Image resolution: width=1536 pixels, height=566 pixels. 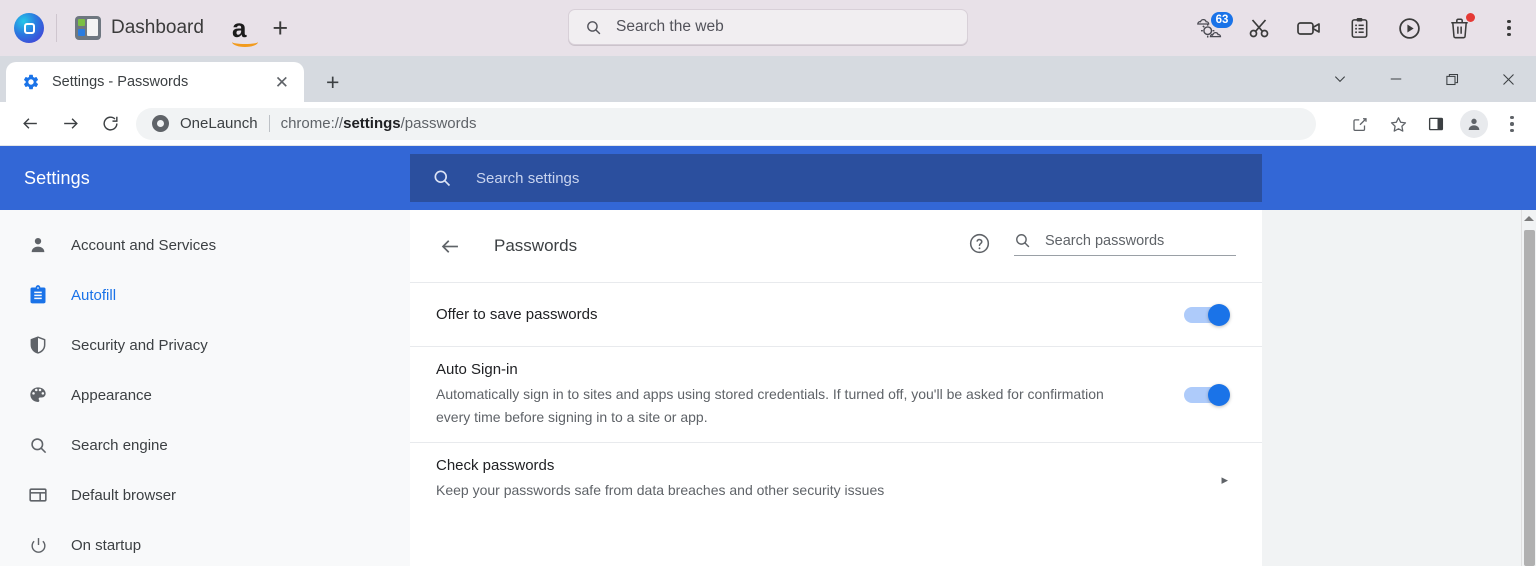 I want to click on settings-gear-icon, so click(x=31, y=82).